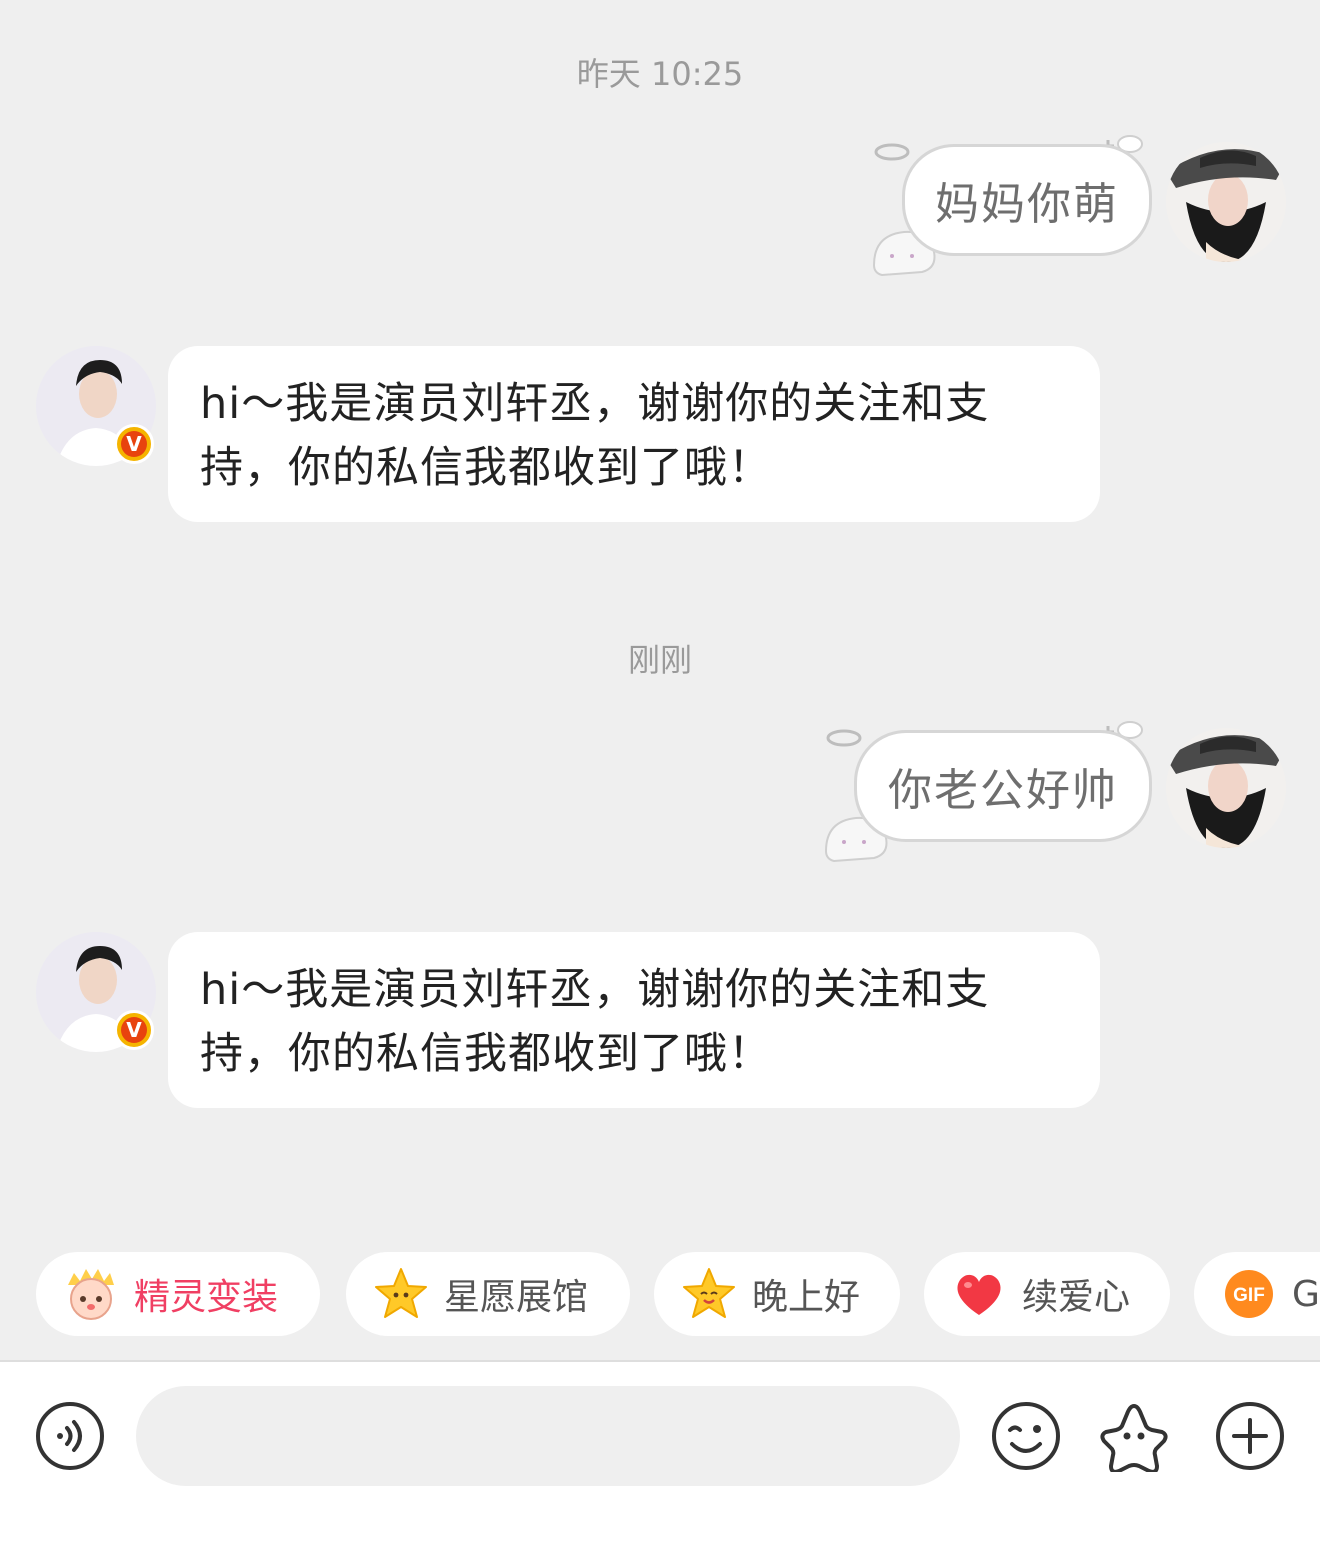 The height and width of the screenshot is (1547, 1320). Describe the element at coordinates (206, 1297) in the screenshot. I see `chip-label: 精灵变装` at that location.